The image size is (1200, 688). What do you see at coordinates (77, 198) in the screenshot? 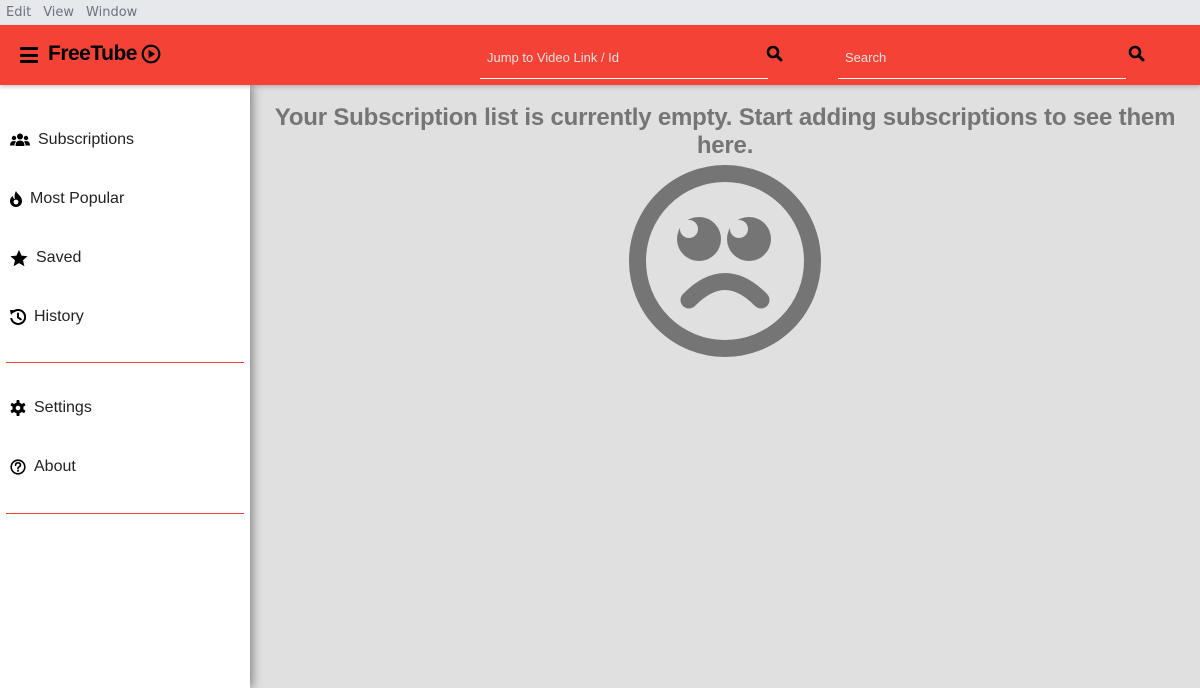
I see `sidebar-item-label: Most Popular` at bounding box center [77, 198].